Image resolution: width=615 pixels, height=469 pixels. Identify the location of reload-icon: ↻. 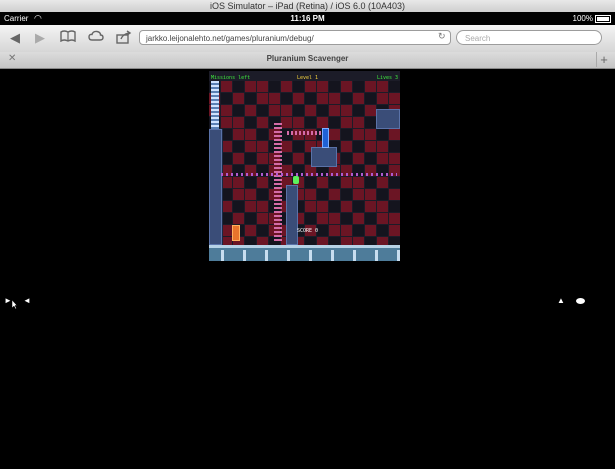
(442, 36).